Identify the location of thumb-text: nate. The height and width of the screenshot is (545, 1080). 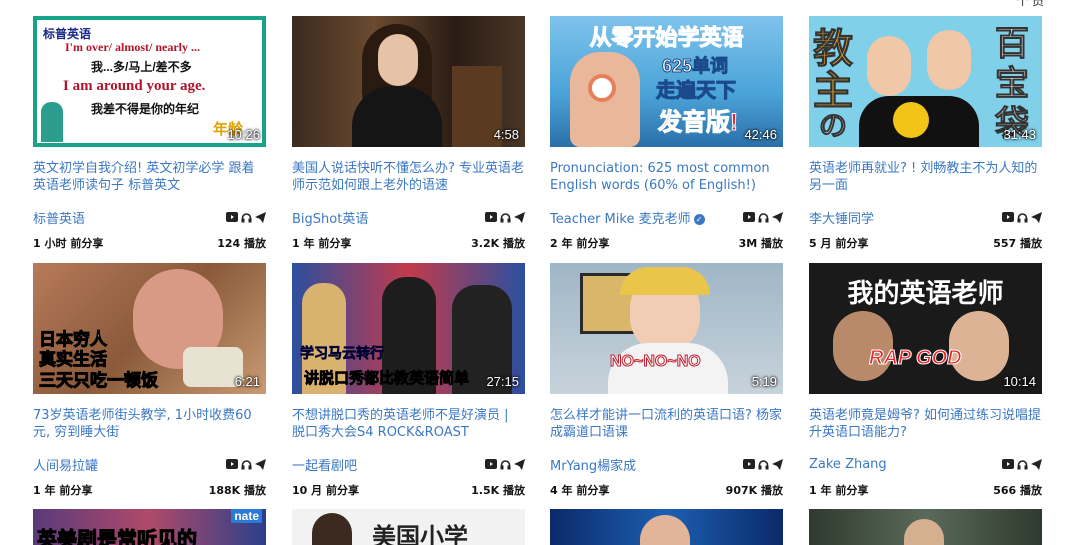
(246, 516).